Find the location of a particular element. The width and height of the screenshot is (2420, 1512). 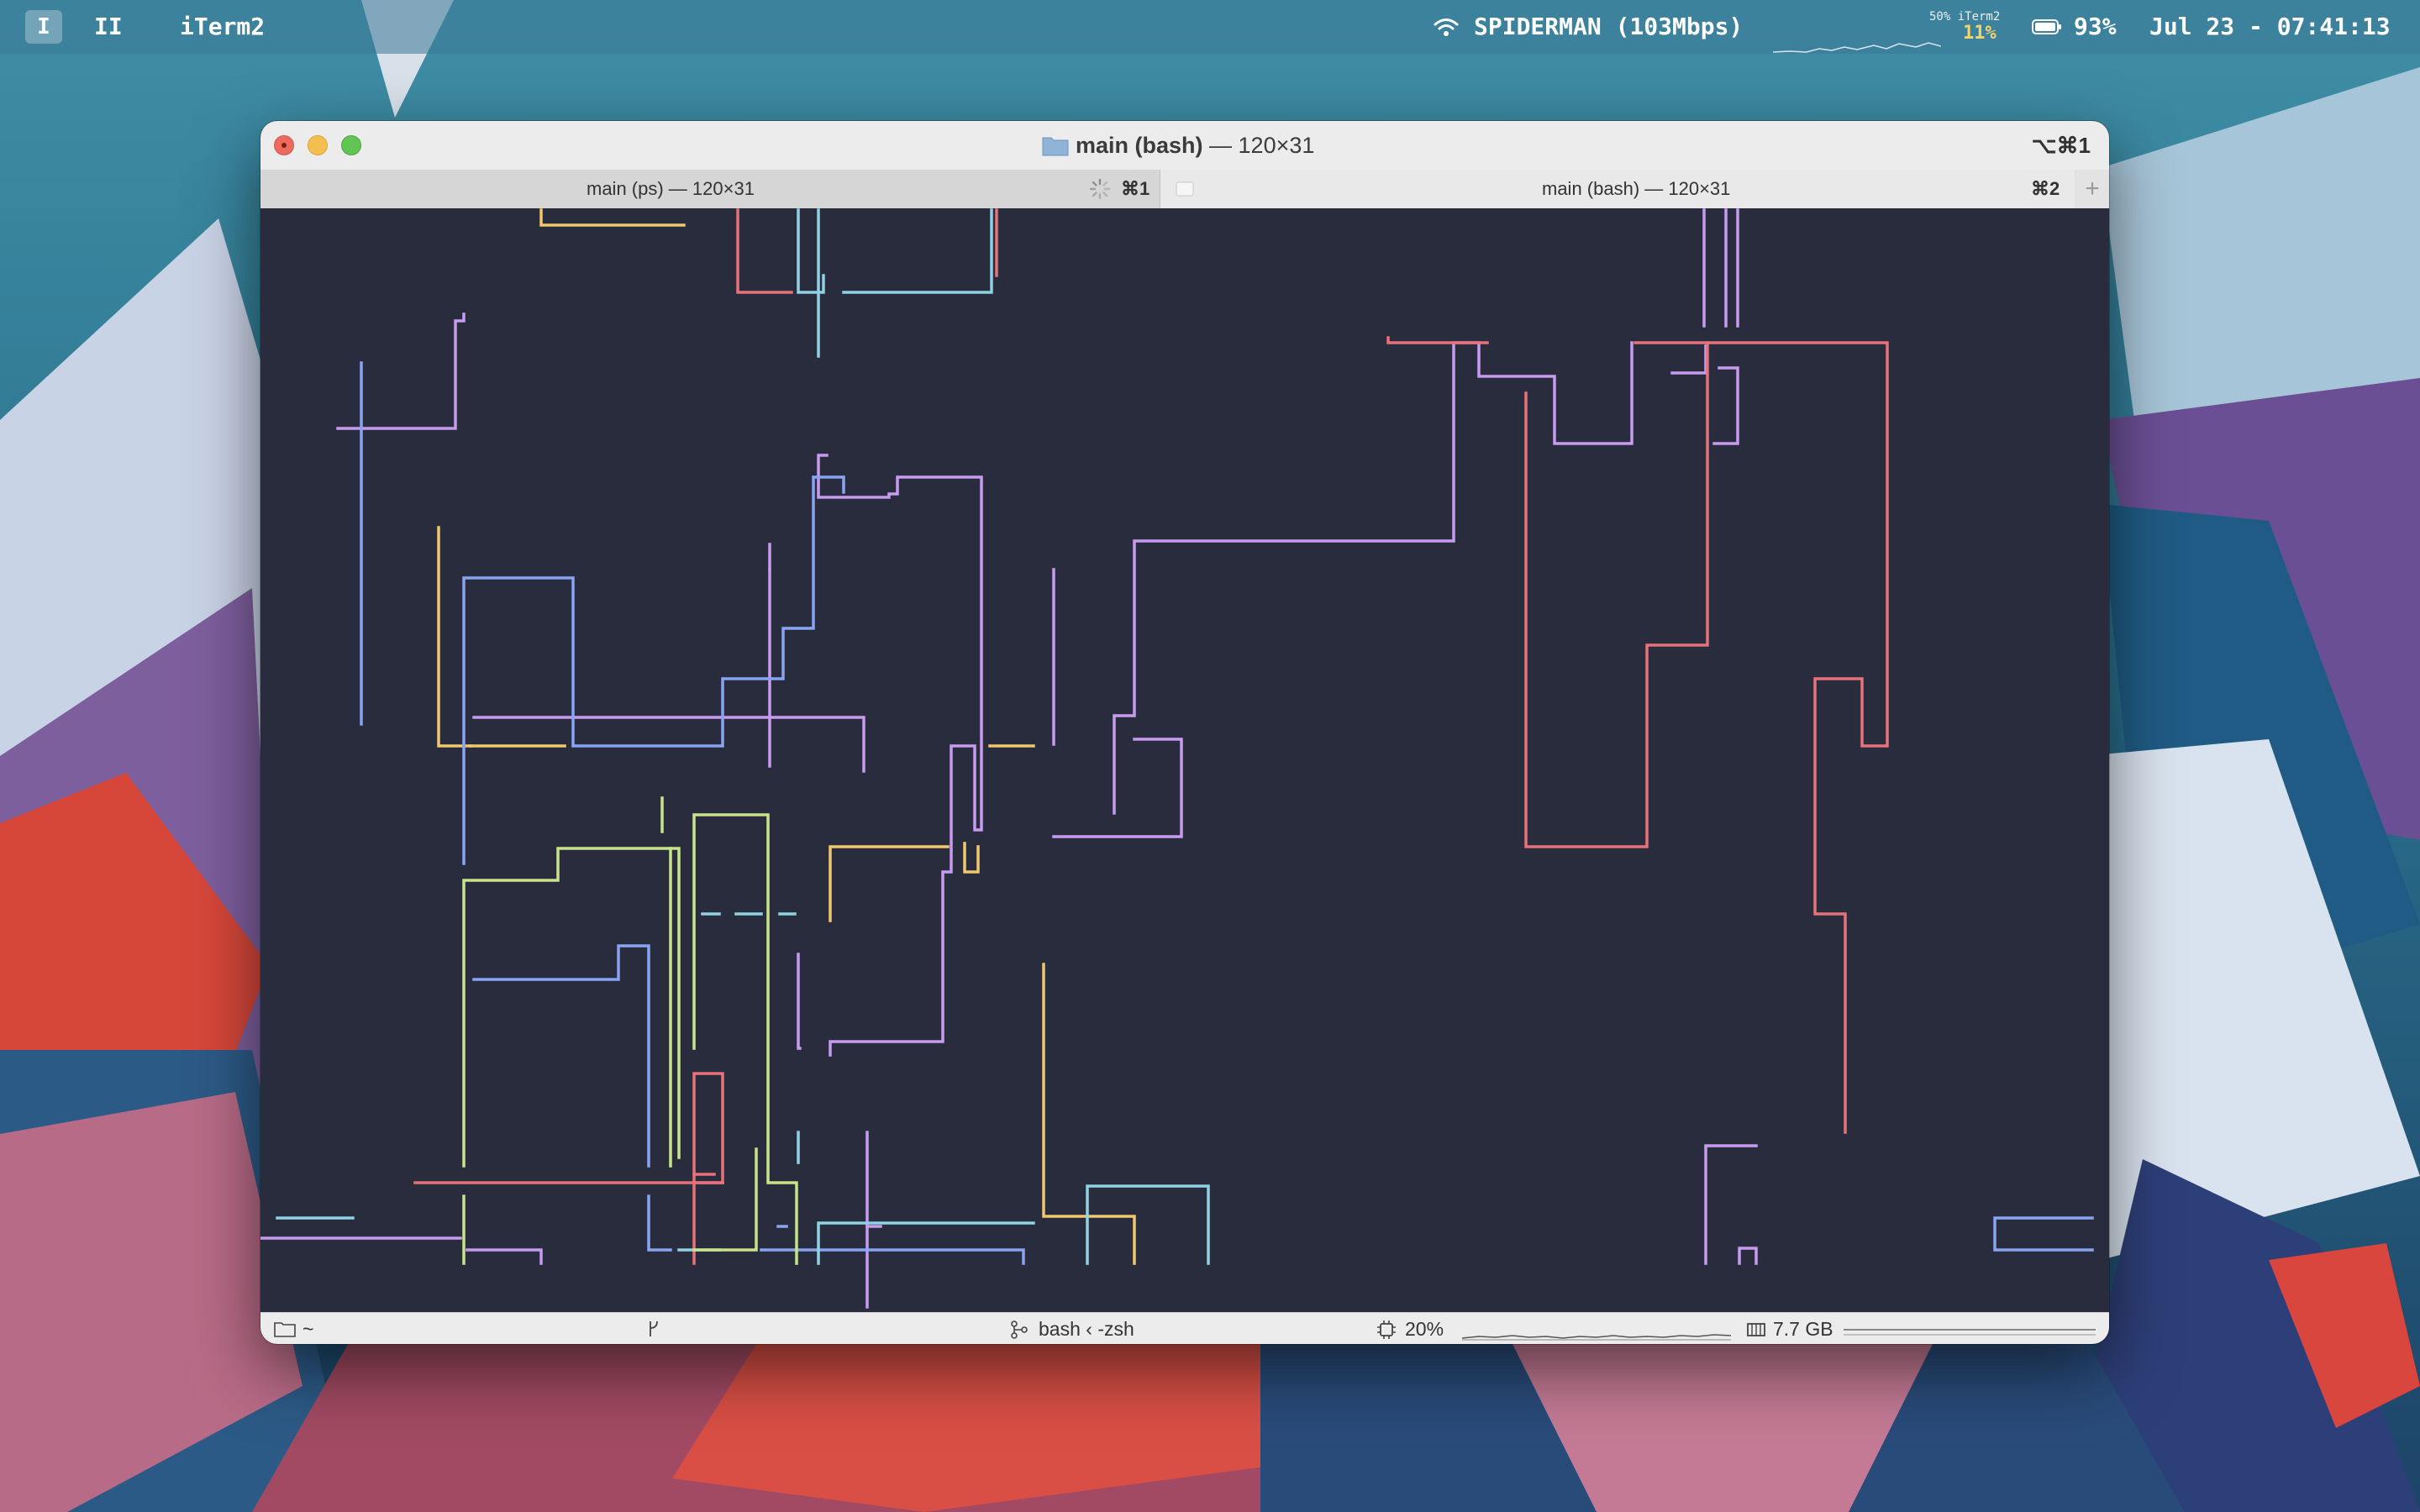

terminal-icon is located at coordinates (1185, 189).